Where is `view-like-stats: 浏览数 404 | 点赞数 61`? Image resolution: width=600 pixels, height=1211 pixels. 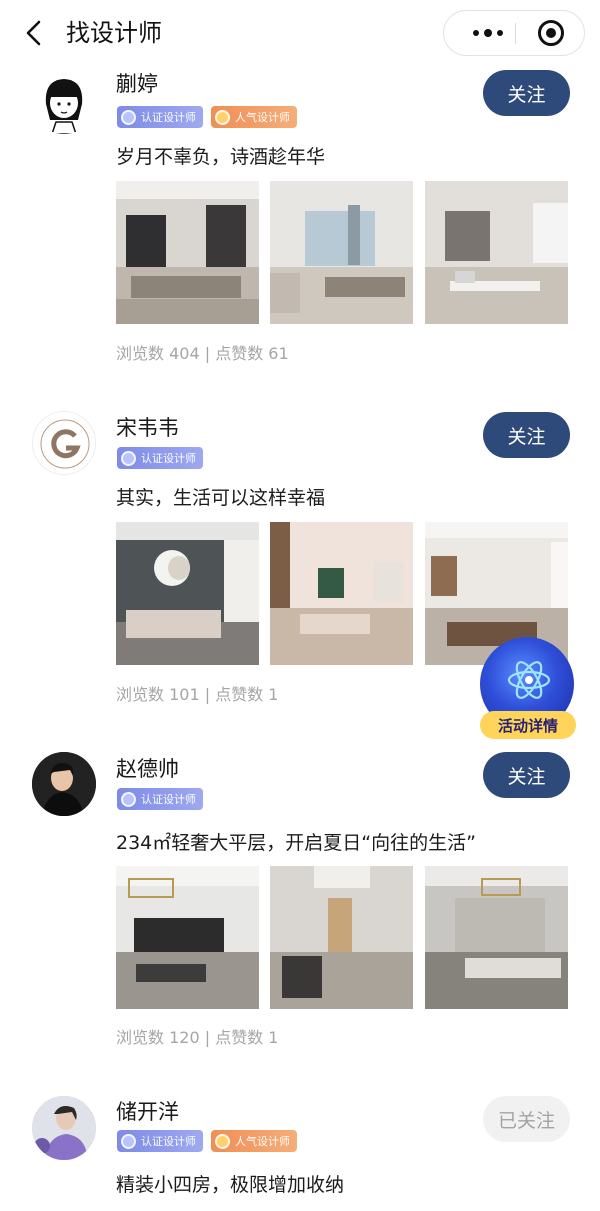 view-like-stats: 浏览数 404 | 点赞数 61 is located at coordinates (202, 353).